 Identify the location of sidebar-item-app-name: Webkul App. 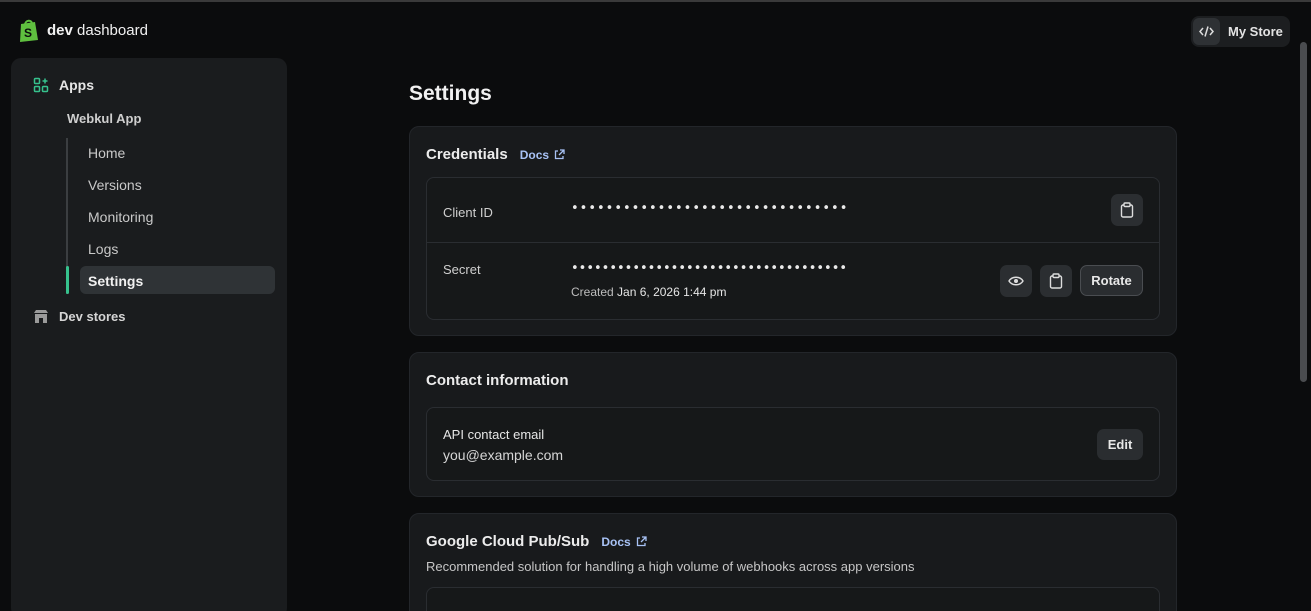
(104, 118).